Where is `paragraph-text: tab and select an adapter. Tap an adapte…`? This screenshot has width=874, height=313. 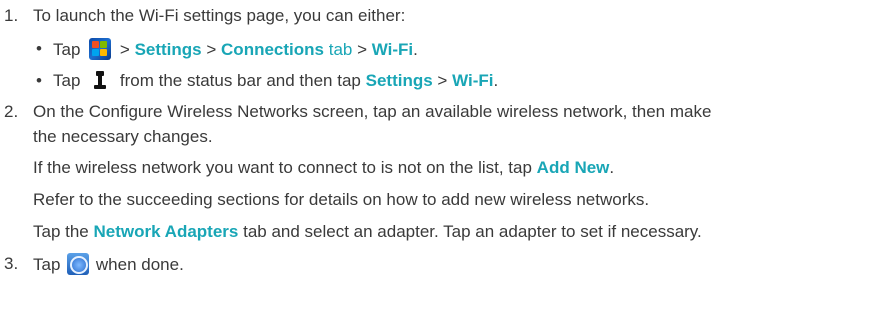
paragraph-text: tab and select an adapter. Tap an adapte… is located at coordinates (472, 231).